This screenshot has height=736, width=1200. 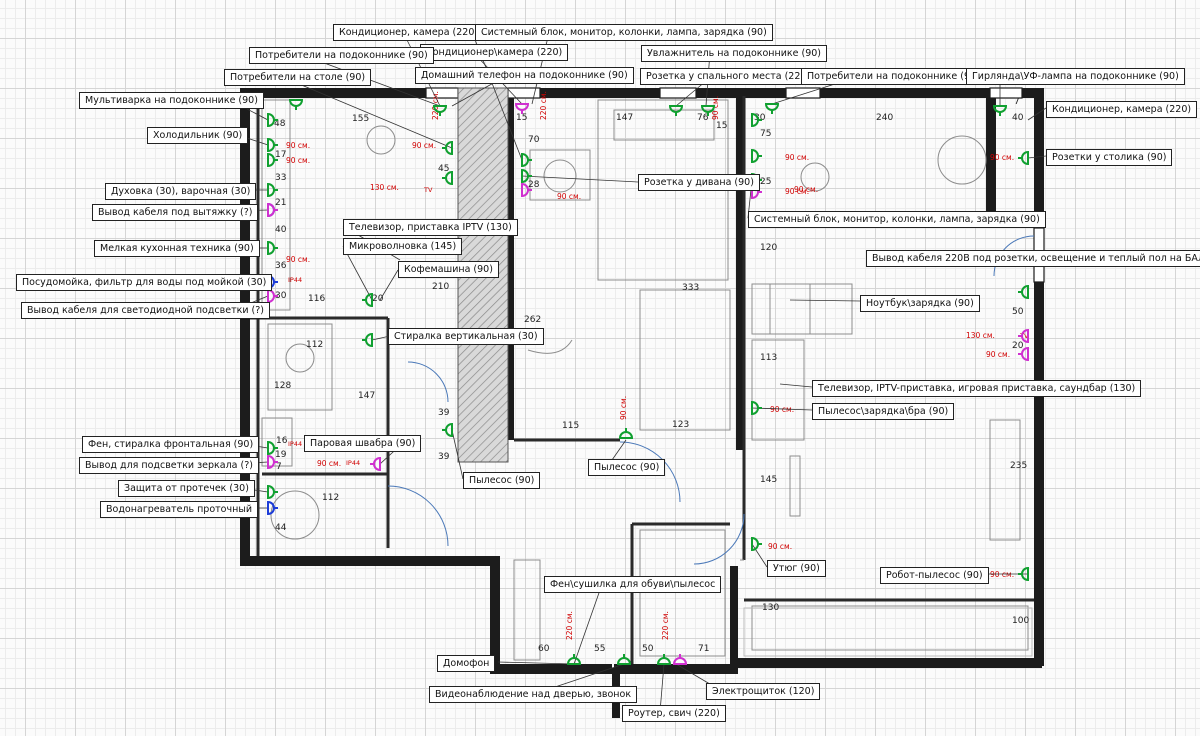 What do you see at coordinates (466, 663) in the screenshot?
I see `callout-intercom: Домофон` at bounding box center [466, 663].